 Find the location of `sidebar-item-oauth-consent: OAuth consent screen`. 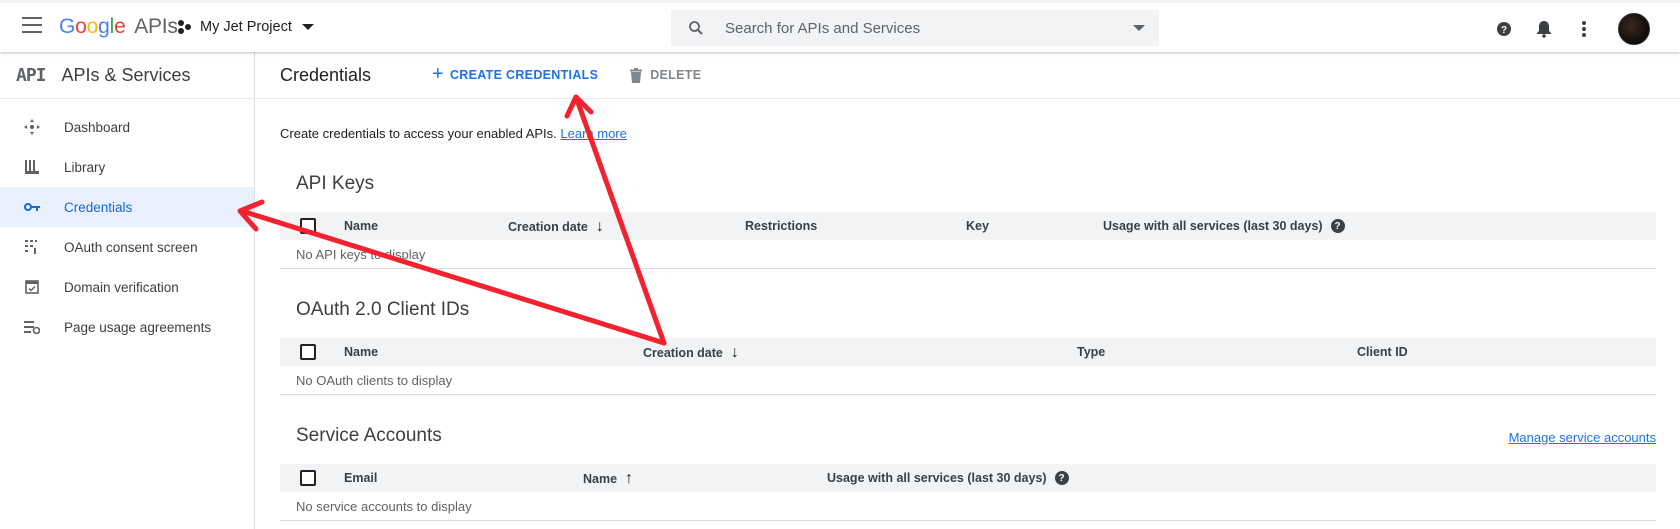

sidebar-item-oauth-consent: OAuth consent screen is located at coordinates (127, 247).